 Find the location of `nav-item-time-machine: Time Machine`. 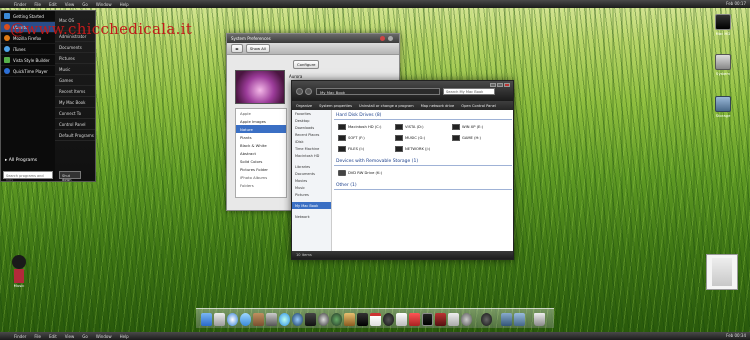

nav-item-time-machine: Time Machine is located at coordinates (311, 148).